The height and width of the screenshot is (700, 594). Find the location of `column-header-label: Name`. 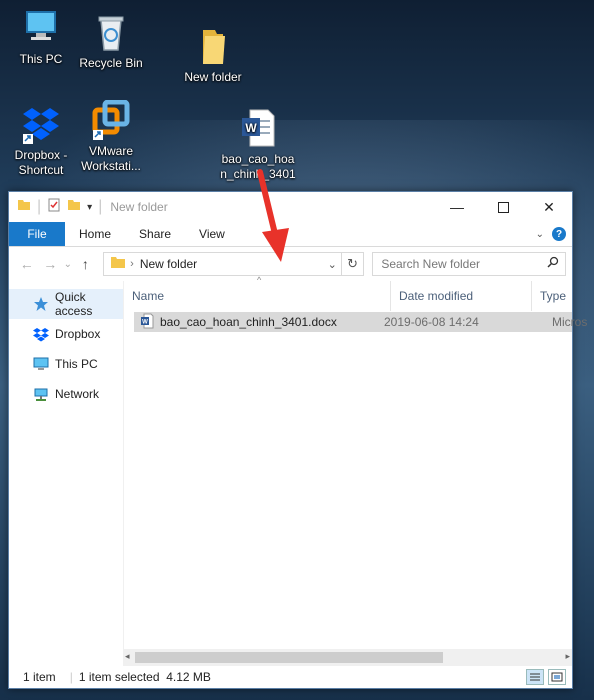

column-header-label: Name is located at coordinates (148, 296).